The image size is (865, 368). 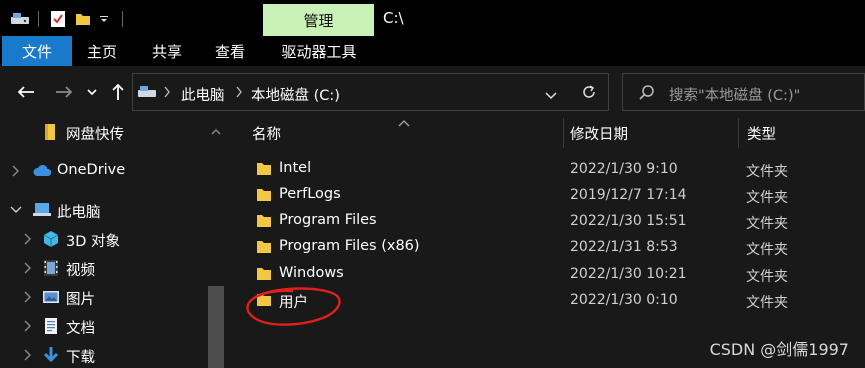 I want to click on sidebar-item-label: OneDrive, so click(x=91, y=170).